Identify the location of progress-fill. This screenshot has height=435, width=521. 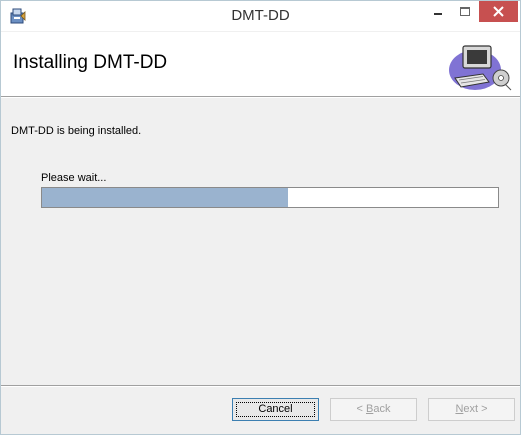
(165, 197).